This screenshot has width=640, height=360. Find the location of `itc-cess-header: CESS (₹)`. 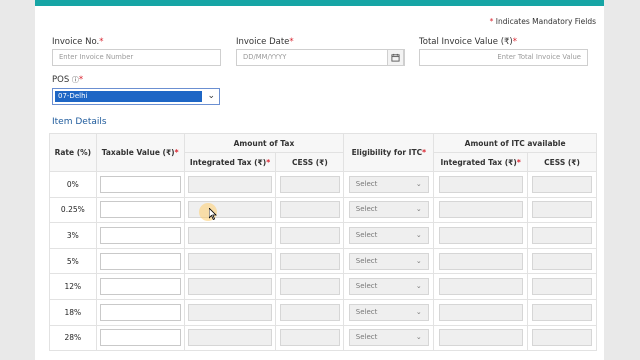

itc-cess-header: CESS (₹) is located at coordinates (562, 162).